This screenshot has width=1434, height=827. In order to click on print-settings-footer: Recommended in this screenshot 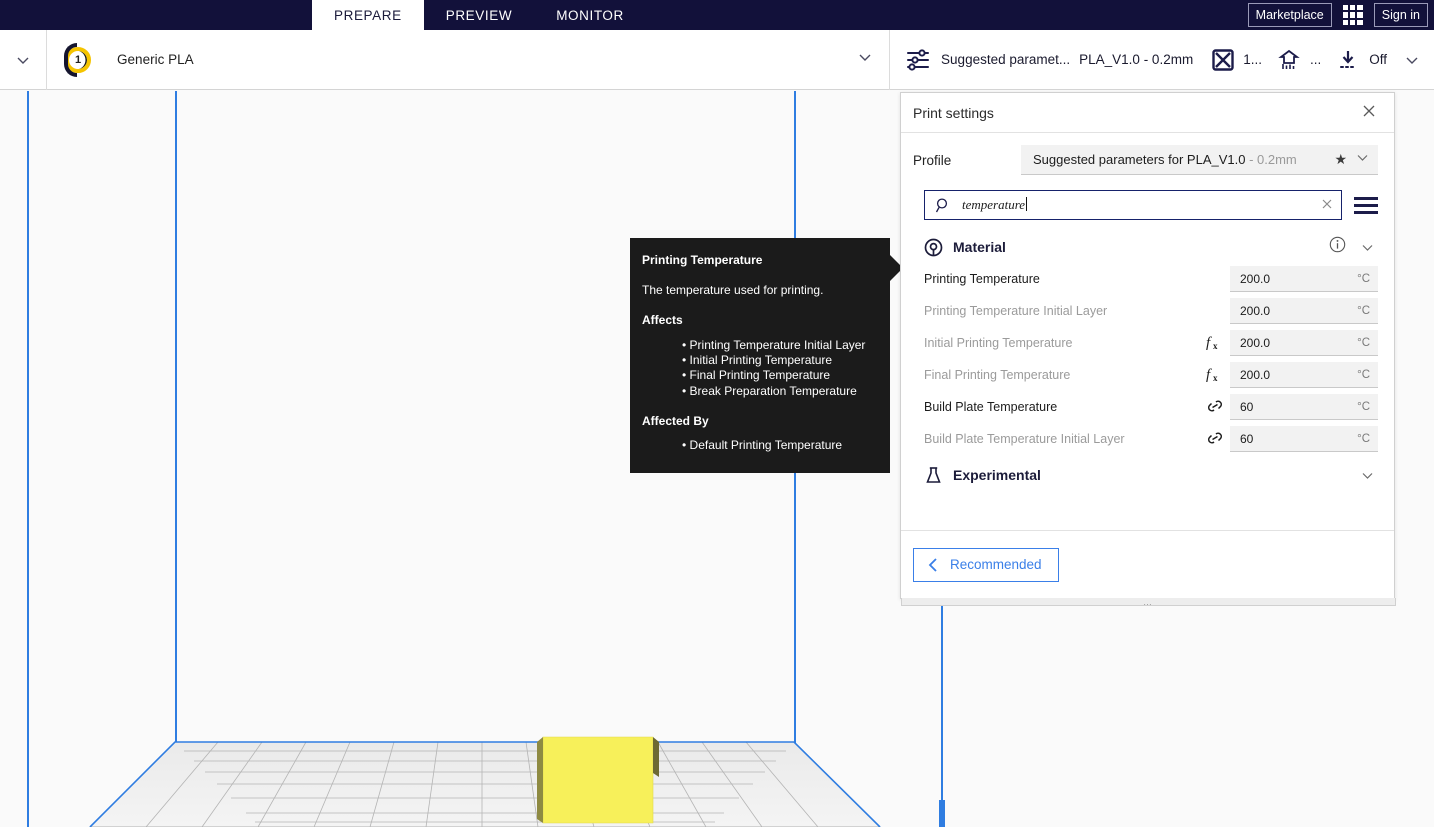, I will do `click(1147, 564)`.